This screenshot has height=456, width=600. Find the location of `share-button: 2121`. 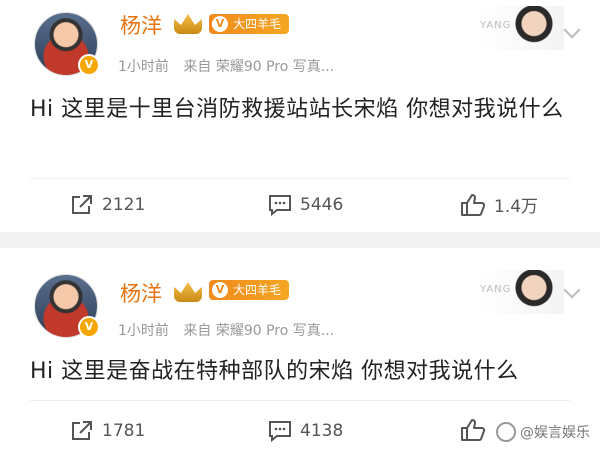

share-button: 2121 is located at coordinates (107, 205).